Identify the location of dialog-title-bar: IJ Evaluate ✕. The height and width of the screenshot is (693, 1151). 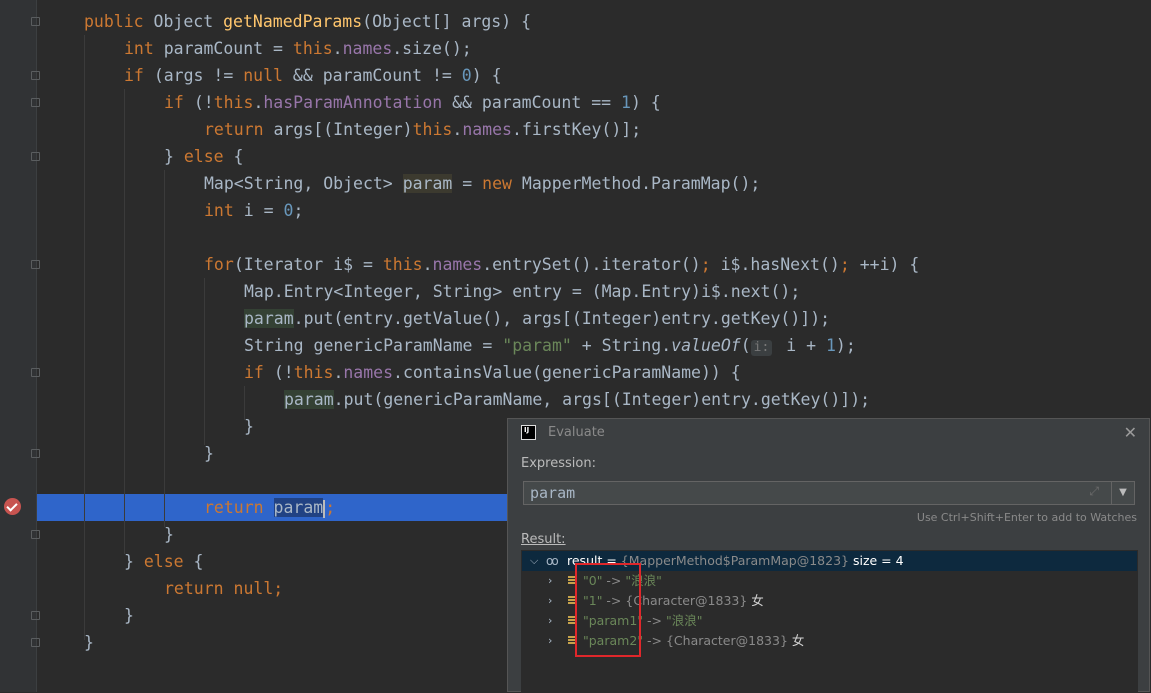
(828, 433).